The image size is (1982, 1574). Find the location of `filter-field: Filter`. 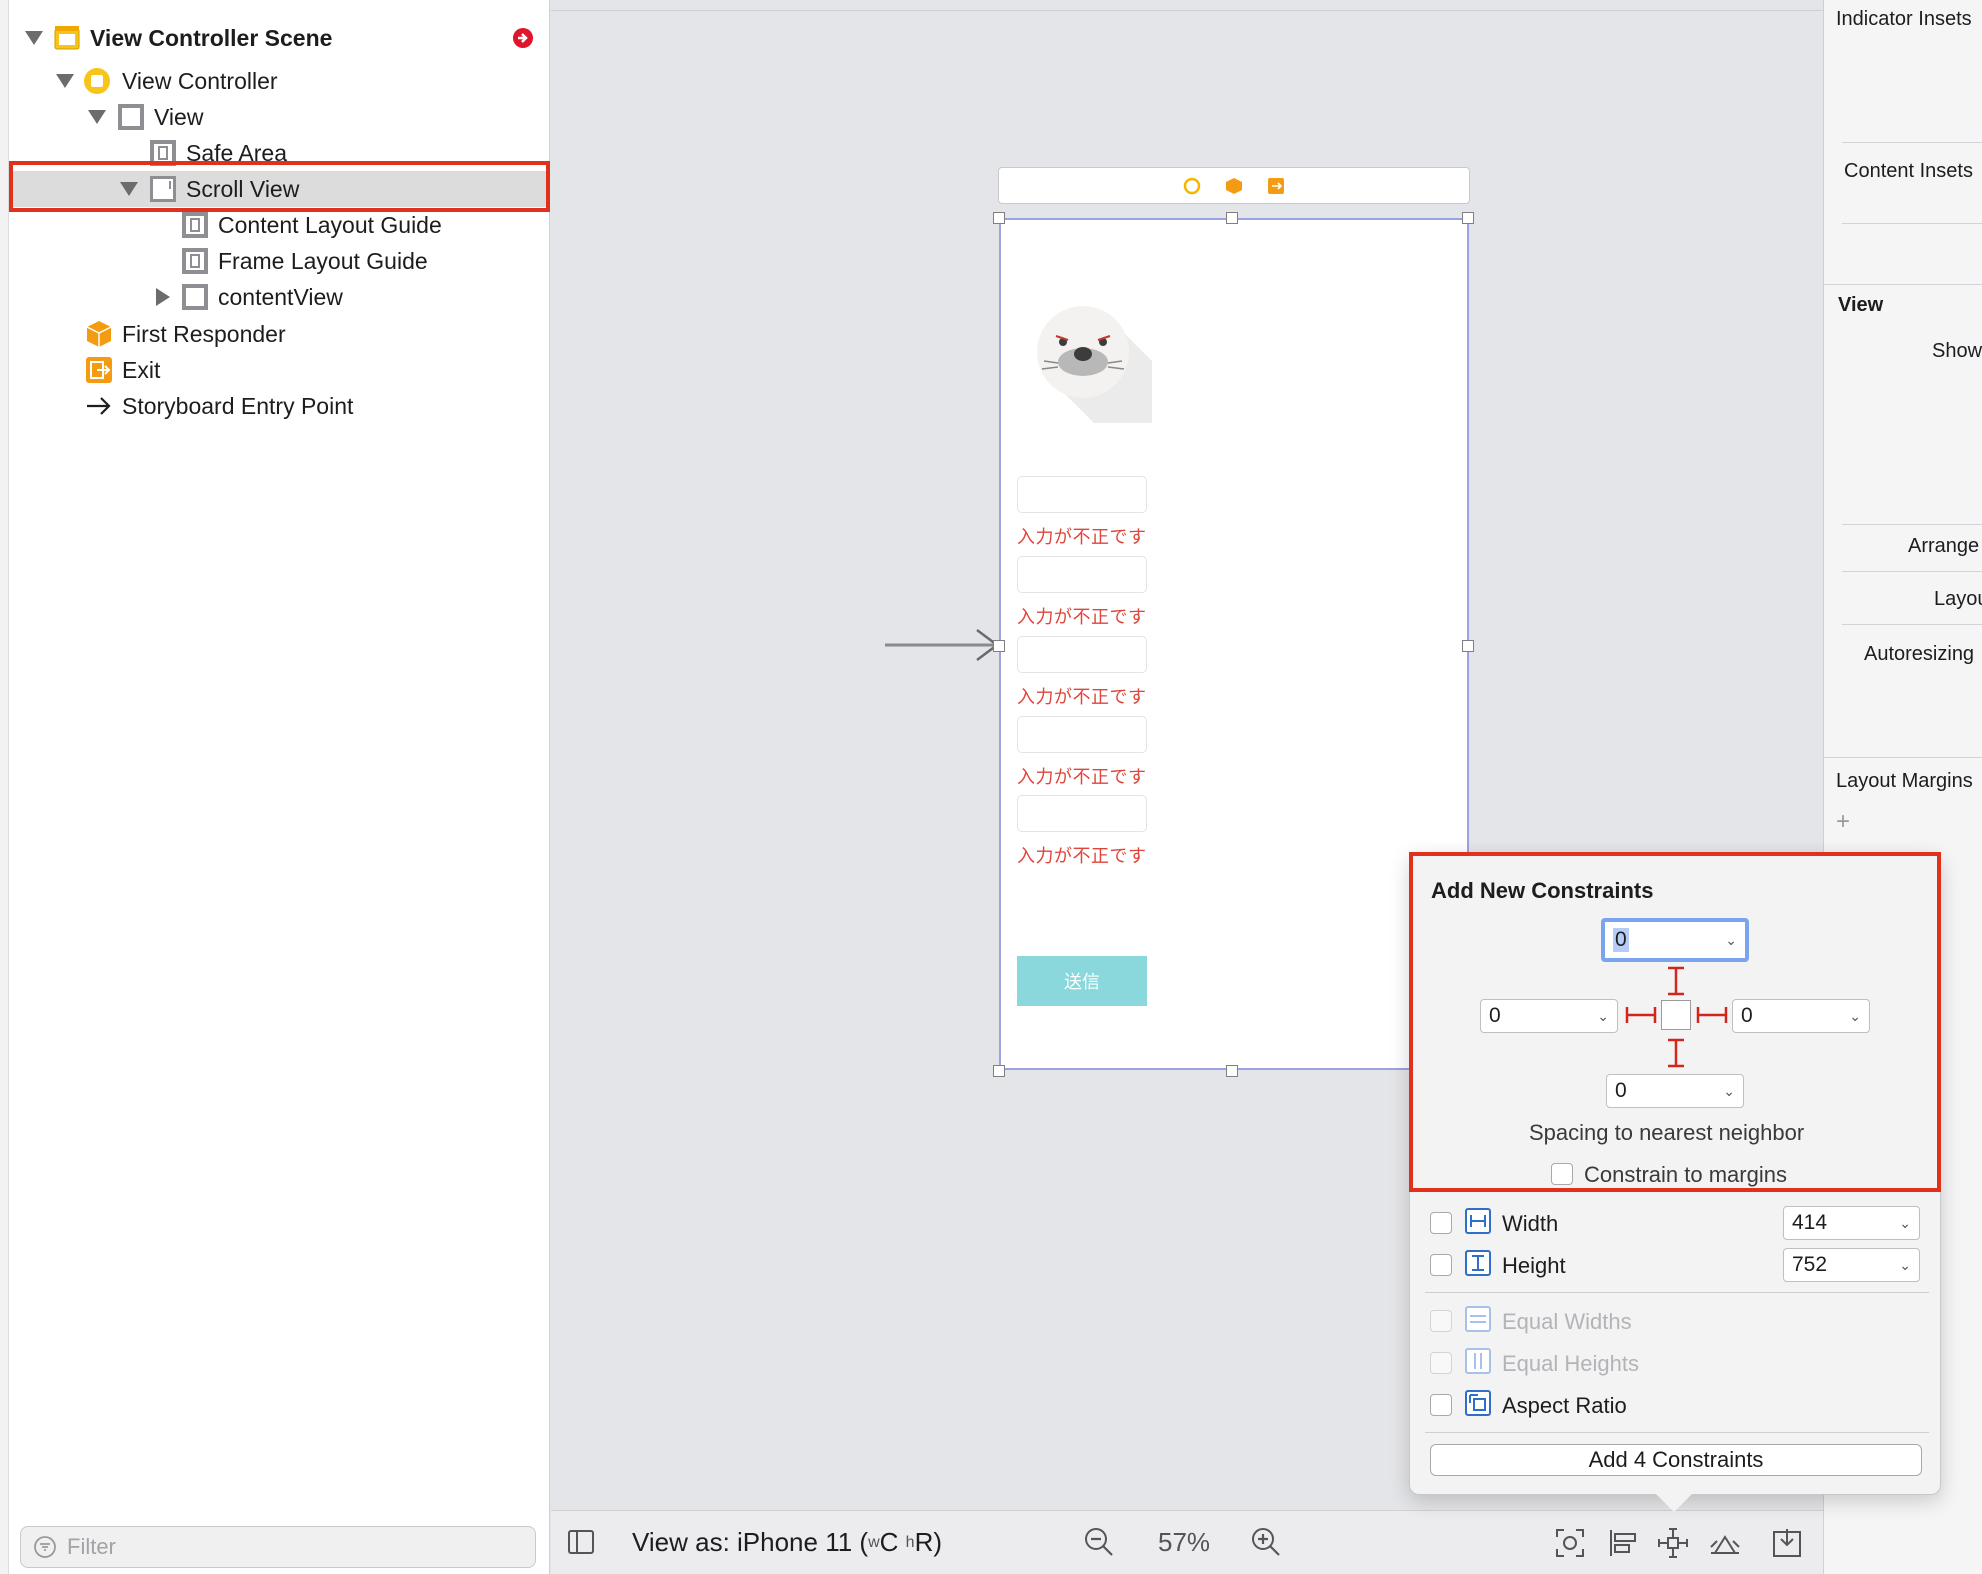

filter-field: Filter is located at coordinates (278, 1547).